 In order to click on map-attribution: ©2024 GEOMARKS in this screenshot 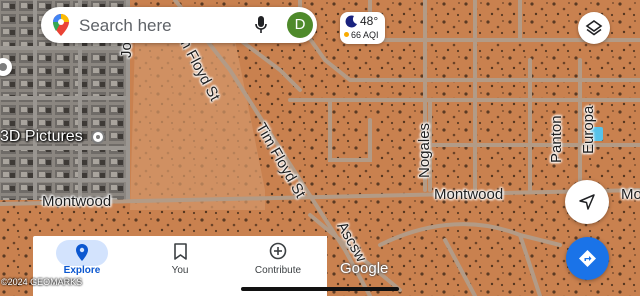, I will do `click(42, 282)`.